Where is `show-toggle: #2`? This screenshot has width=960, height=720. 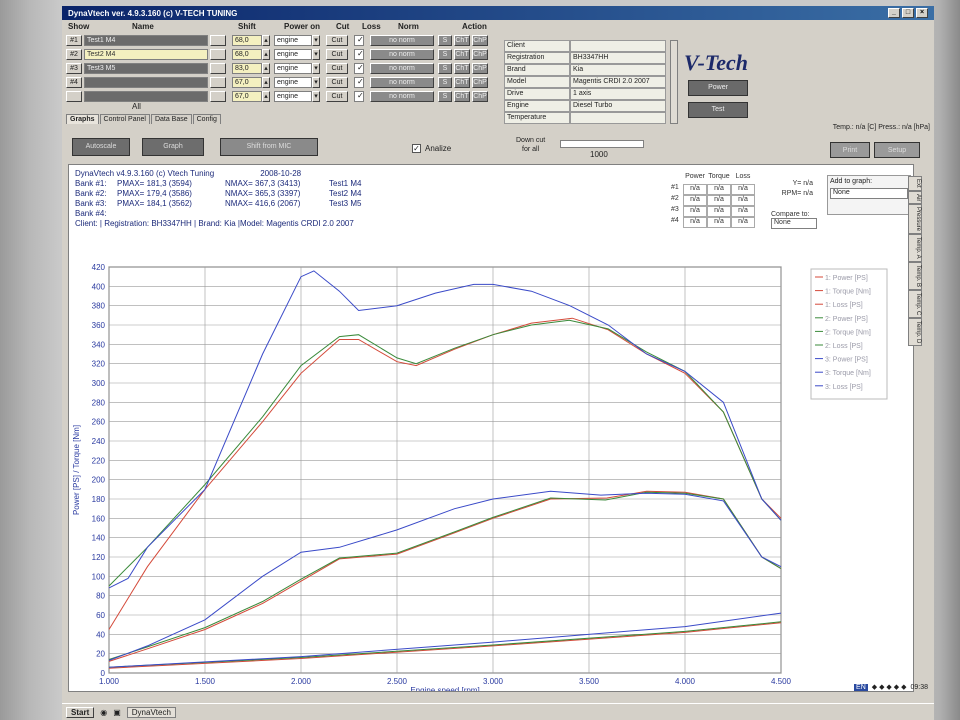 show-toggle: #2 is located at coordinates (74, 54).